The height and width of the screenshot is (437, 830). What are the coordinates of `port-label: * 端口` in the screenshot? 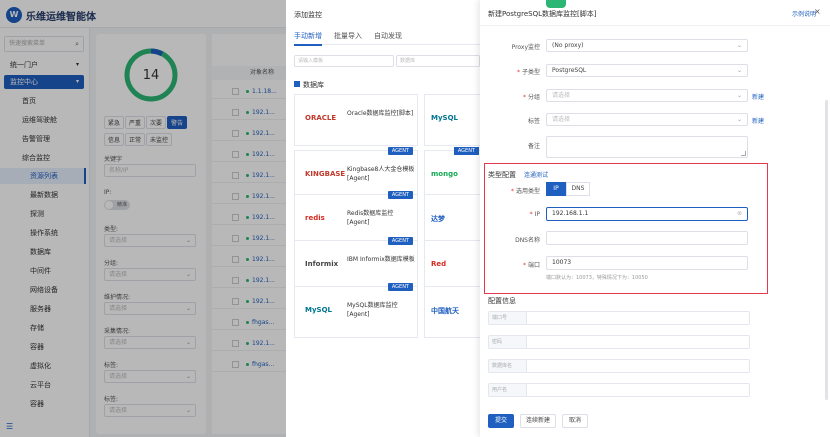 It's located at (531, 265).